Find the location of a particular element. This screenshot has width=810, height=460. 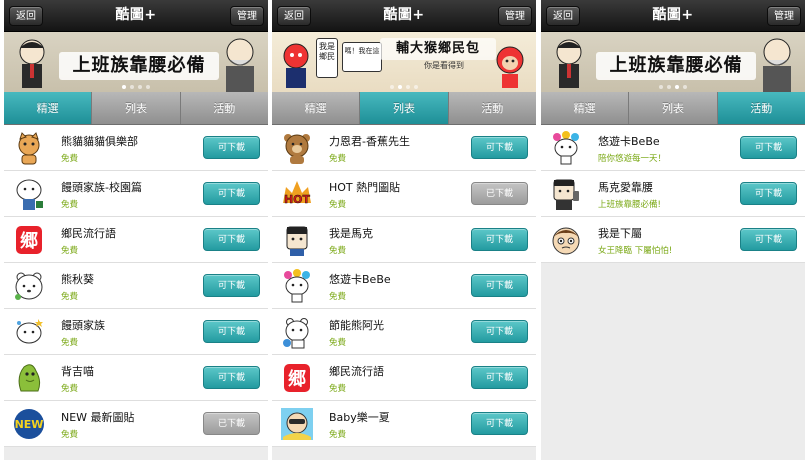

mark-phone-sticker-icon is located at coordinates (566, 194).